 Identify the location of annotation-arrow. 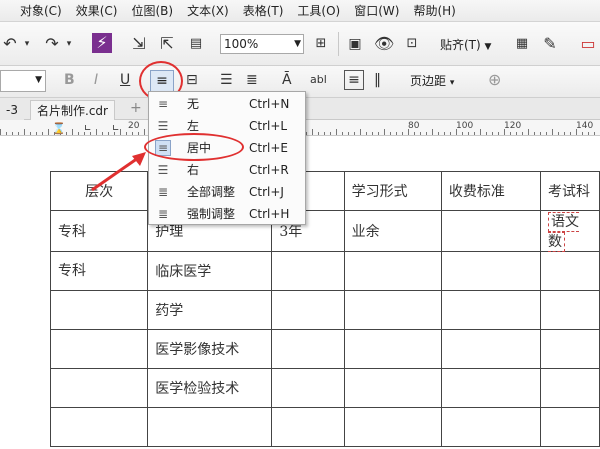
(118, 172).